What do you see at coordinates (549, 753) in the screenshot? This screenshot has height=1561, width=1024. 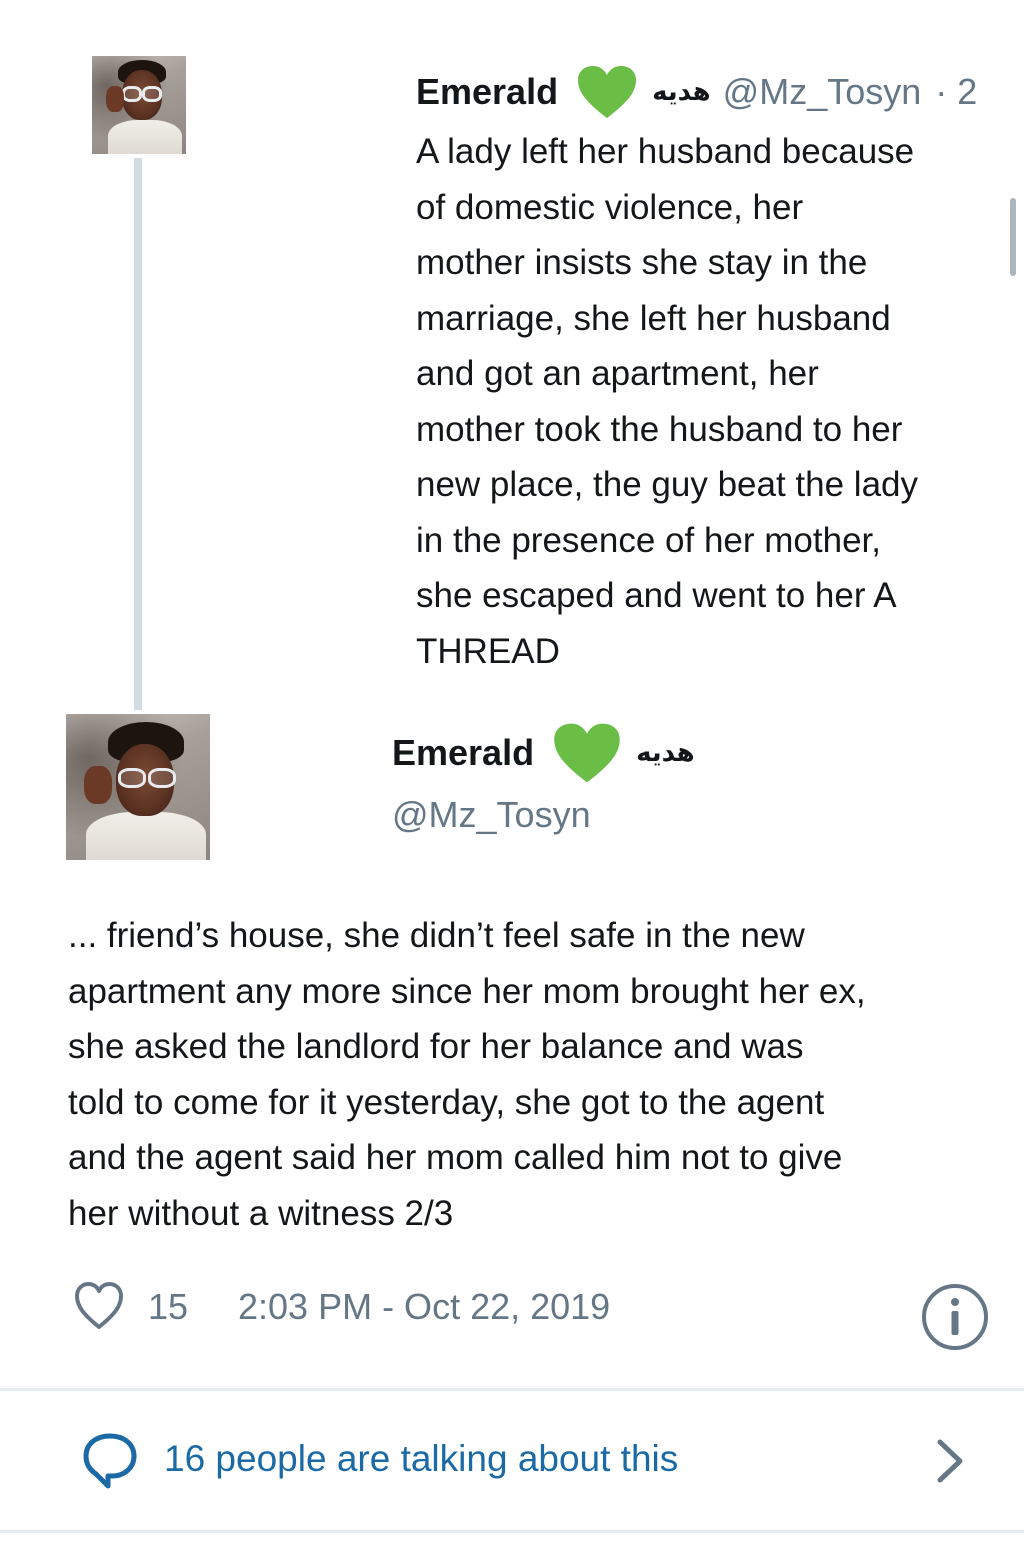 I see `tweet-author-row: Emerald هديه` at bounding box center [549, 753].